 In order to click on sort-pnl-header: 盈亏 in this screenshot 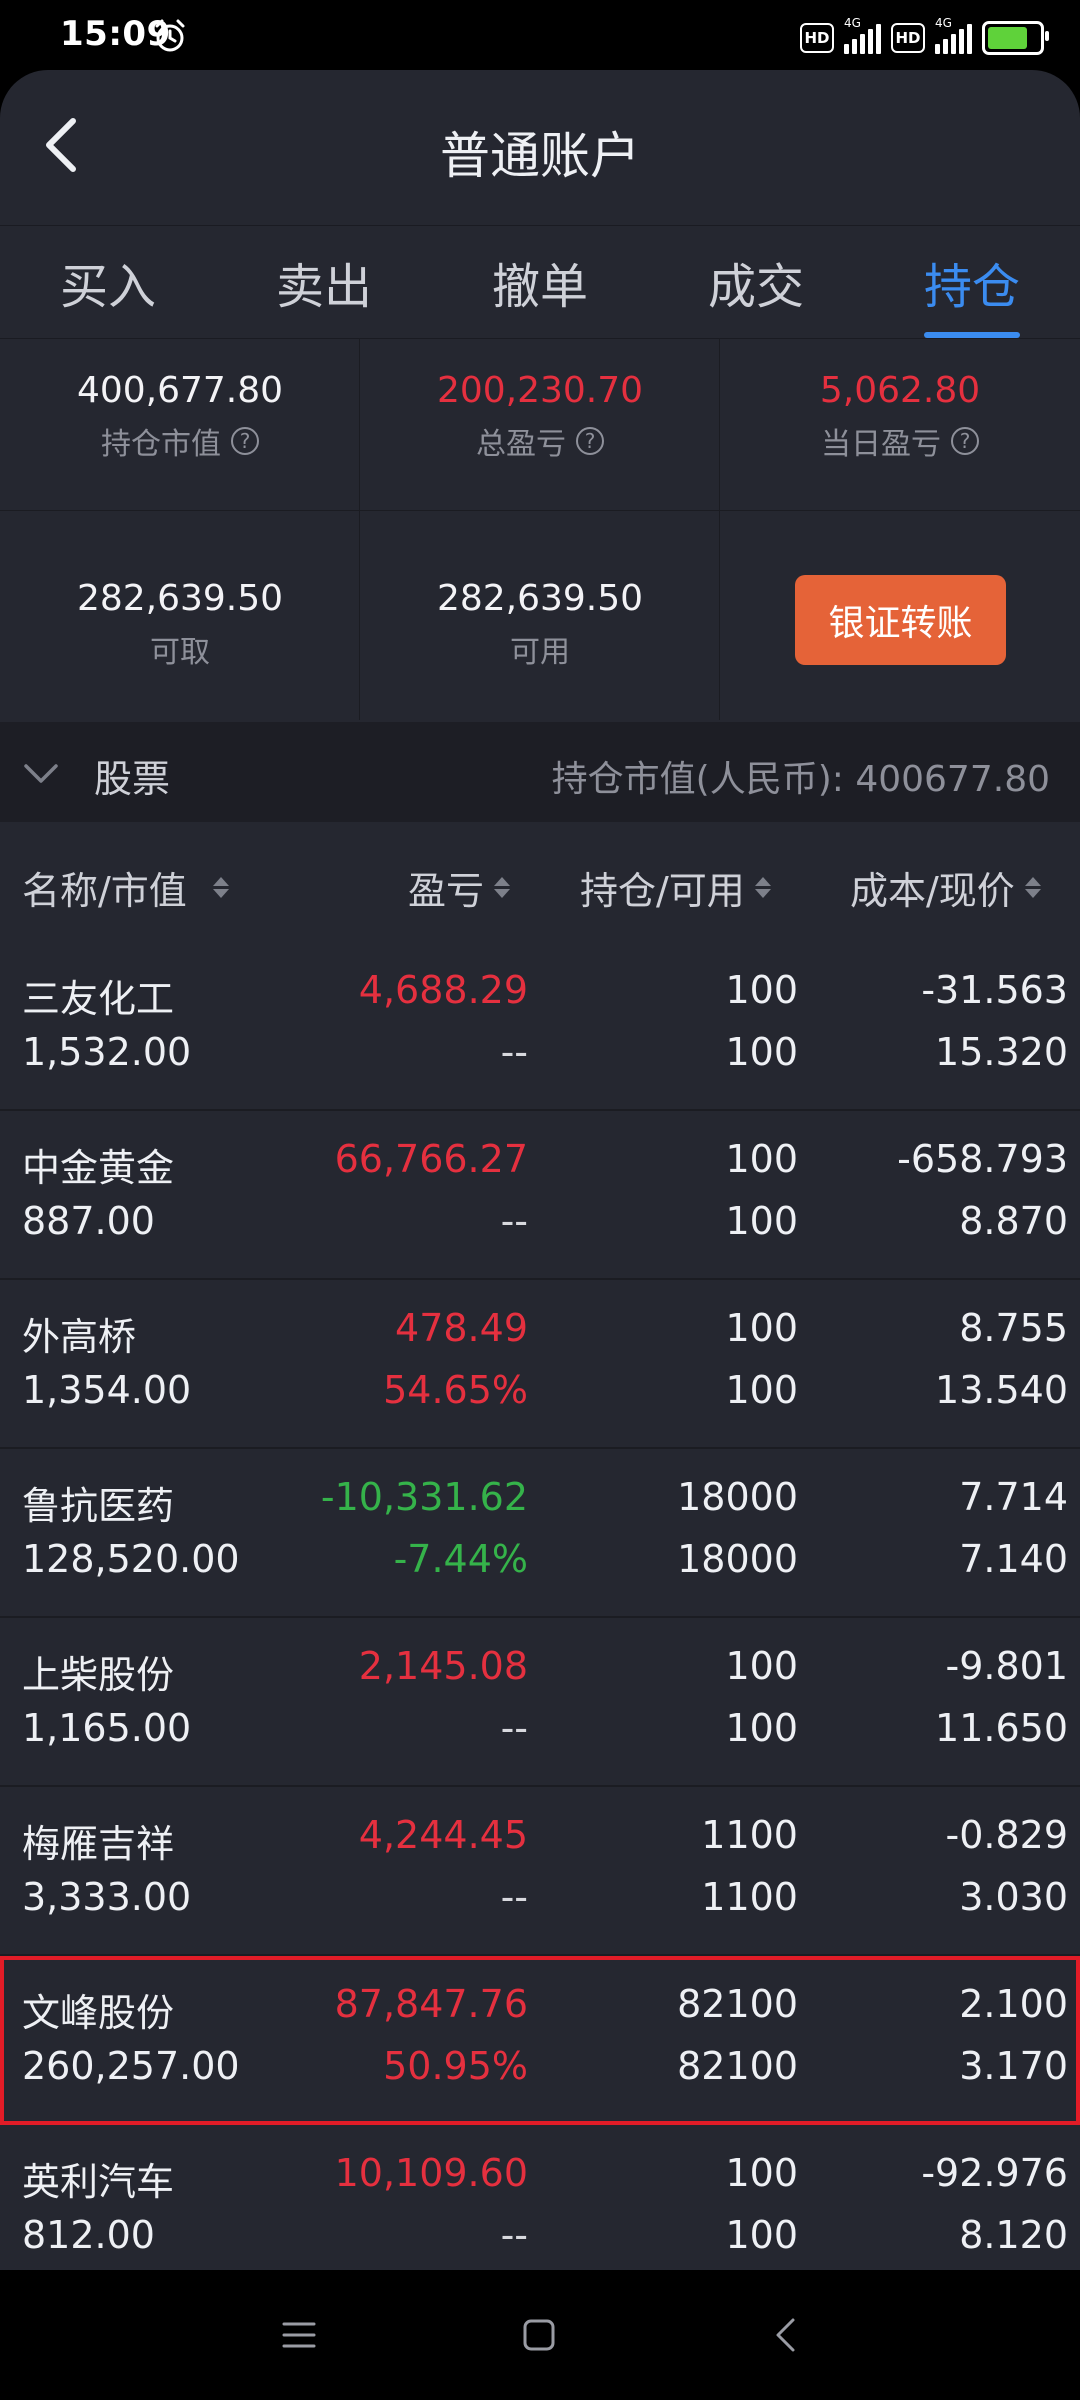, I will do `click(459, 887)`.